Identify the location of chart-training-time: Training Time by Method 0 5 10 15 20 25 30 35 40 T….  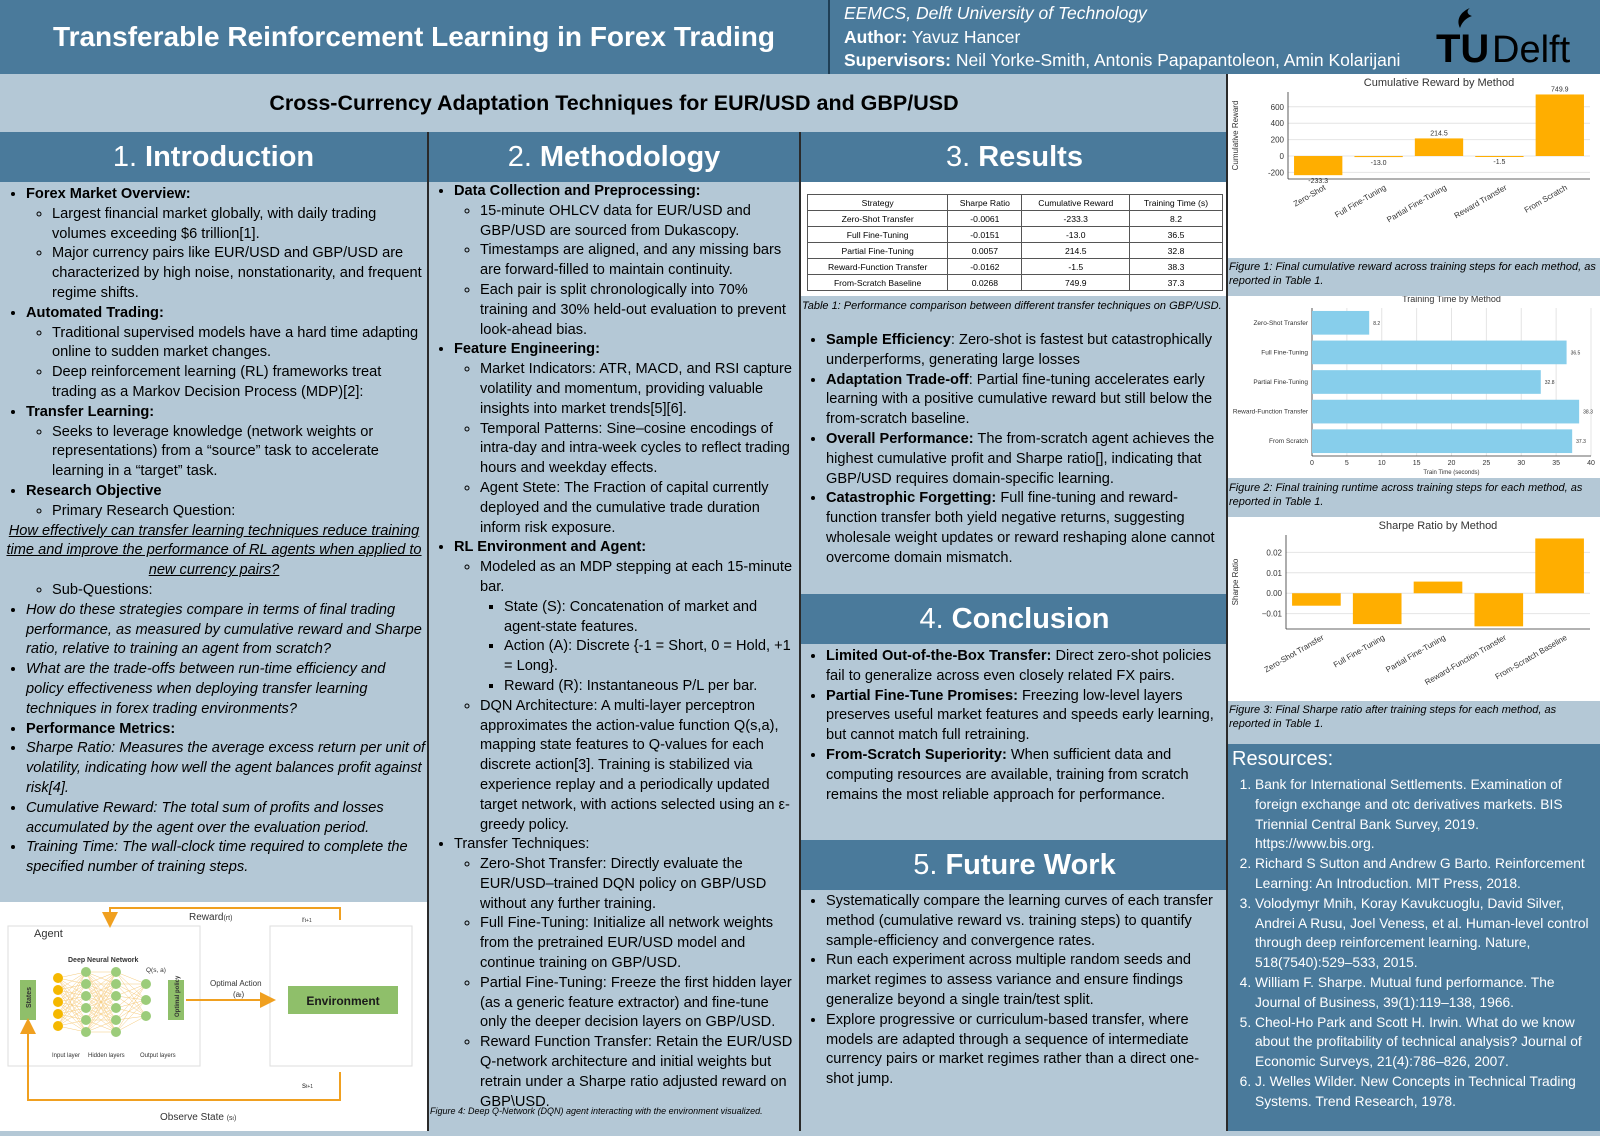
(1414, 386).